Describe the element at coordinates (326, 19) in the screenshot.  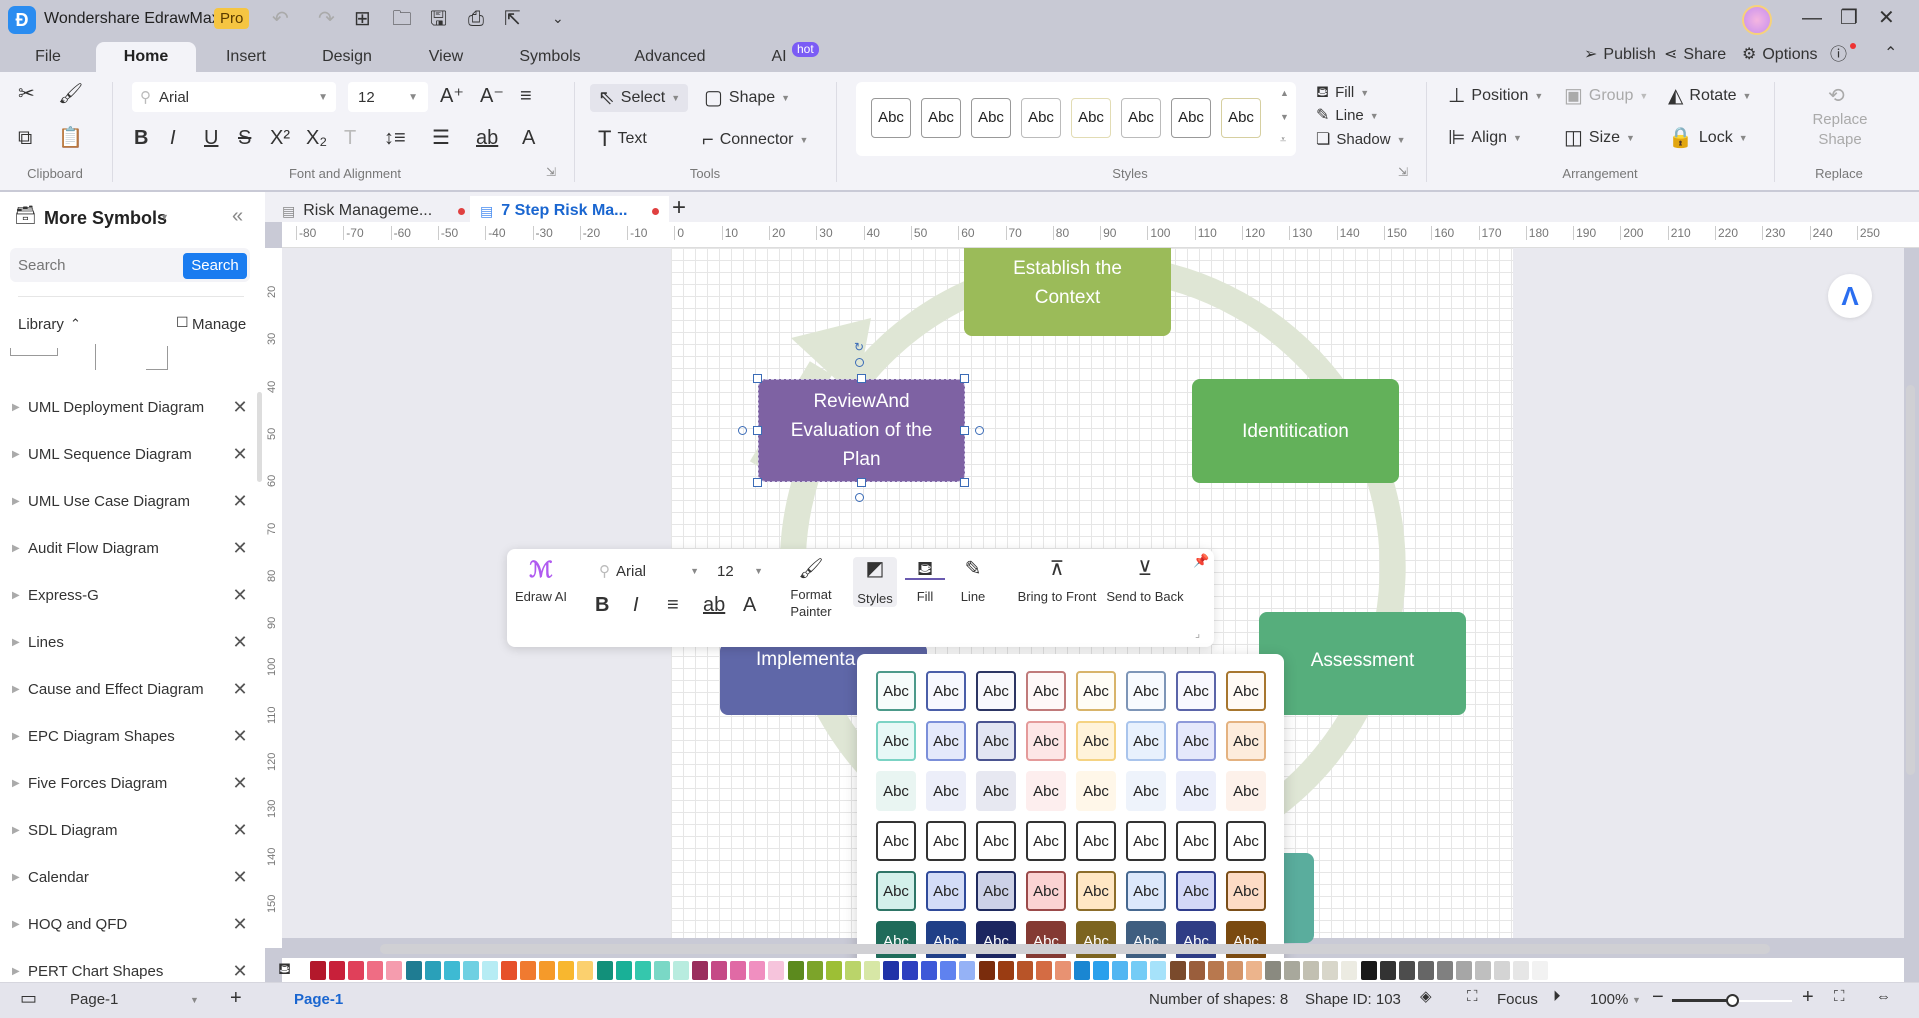
I see `redo-icon: ↷` at that location.